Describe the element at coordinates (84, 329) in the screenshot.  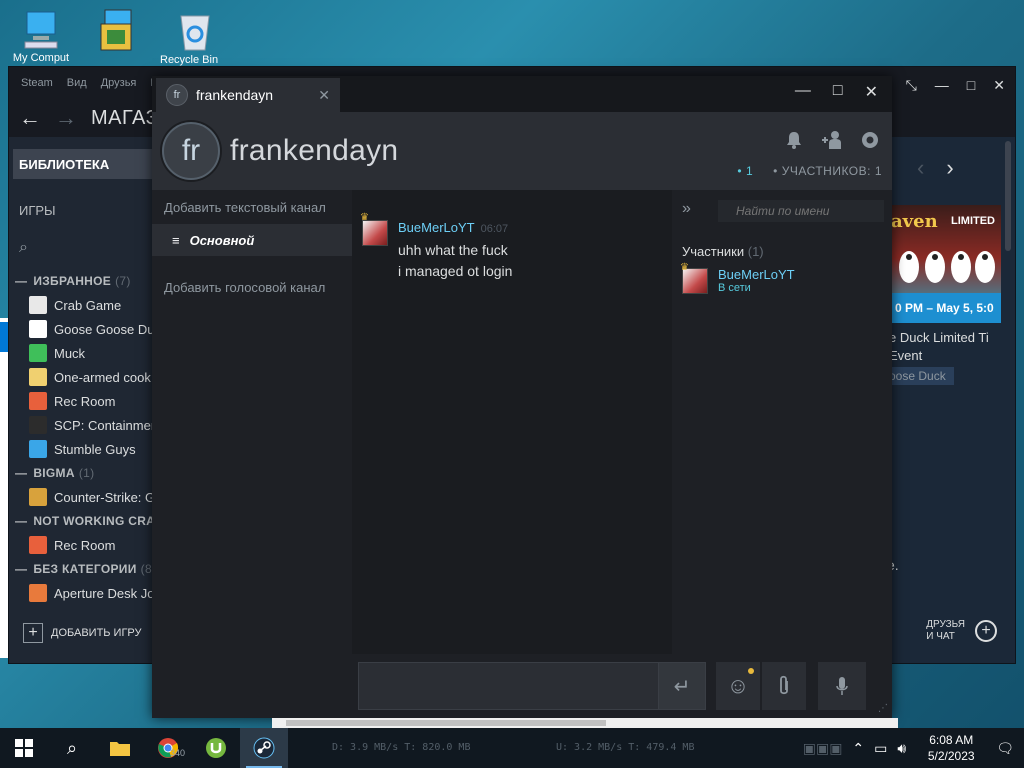
I see `library-game-item: Goose Goose Du` at that location.